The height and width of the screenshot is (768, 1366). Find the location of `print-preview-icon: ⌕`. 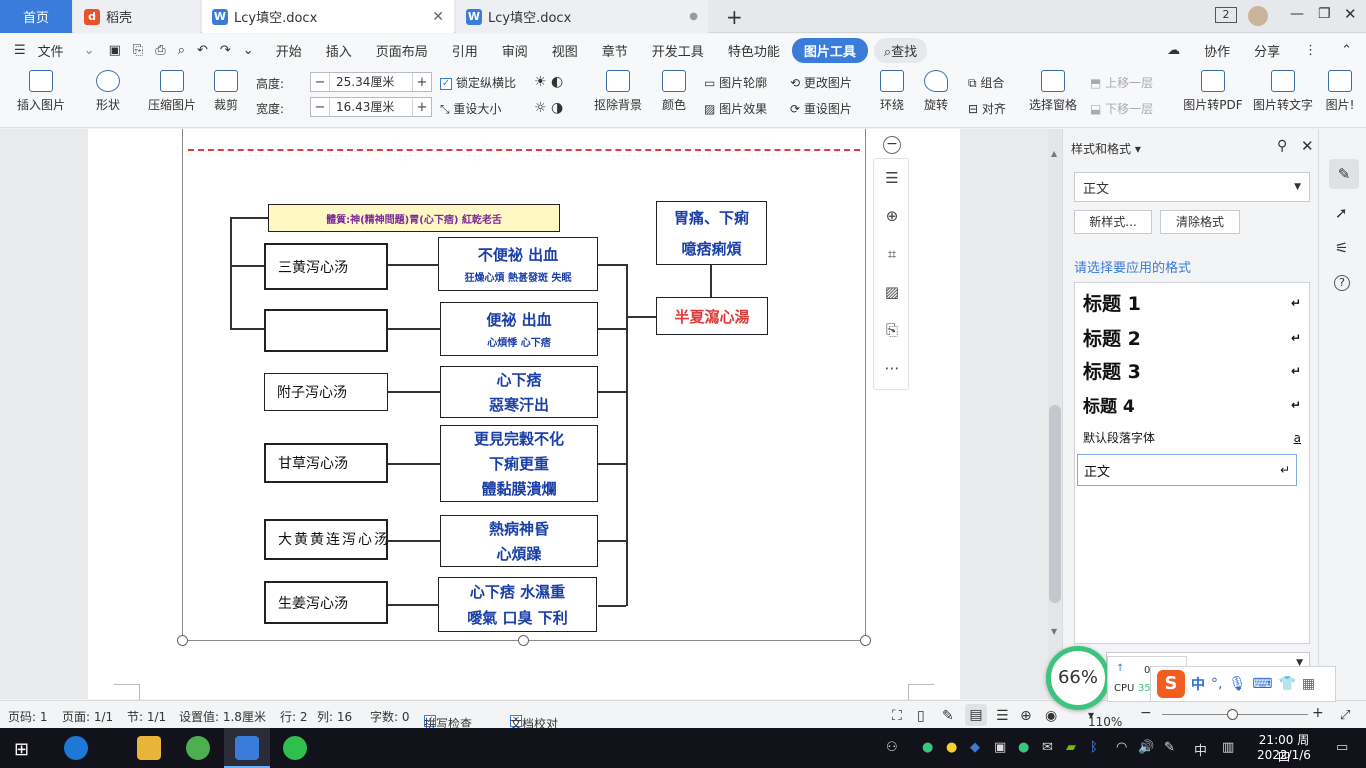

print-preview-icon: ⌕ is located at coordinates (181, 50).